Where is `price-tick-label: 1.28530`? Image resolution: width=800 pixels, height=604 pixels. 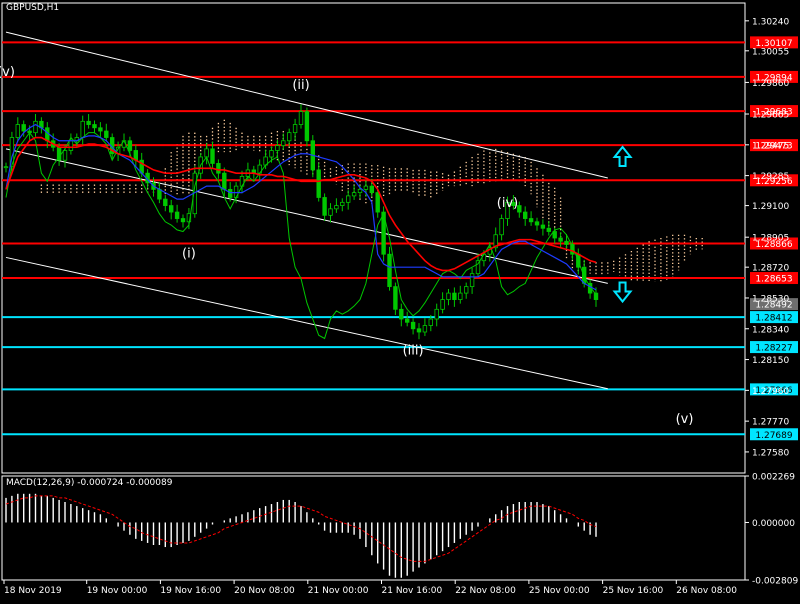
price-tick-label: 1.28530 is located at coordinates (770, 299).